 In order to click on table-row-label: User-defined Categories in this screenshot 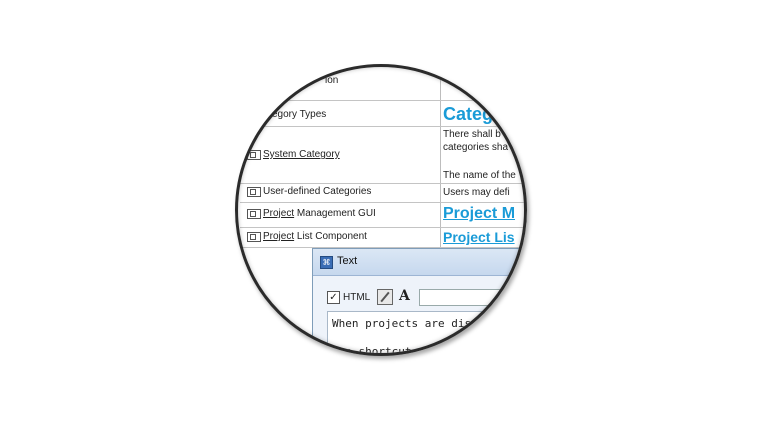, I will do `click(317, 191)`.